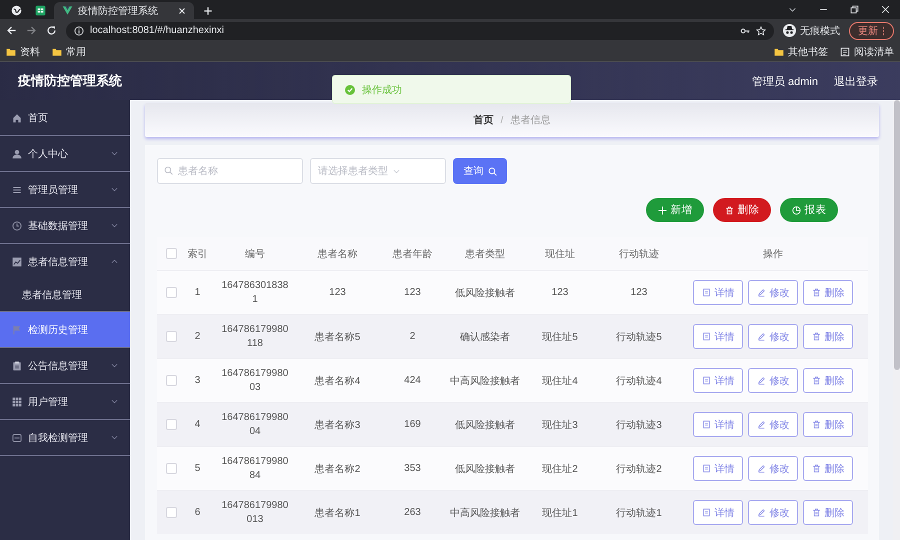 The image size is (900, 540). Describe the element at coordinates (413, 336) in the screenshot. I see `table-cell: 2` at that location.